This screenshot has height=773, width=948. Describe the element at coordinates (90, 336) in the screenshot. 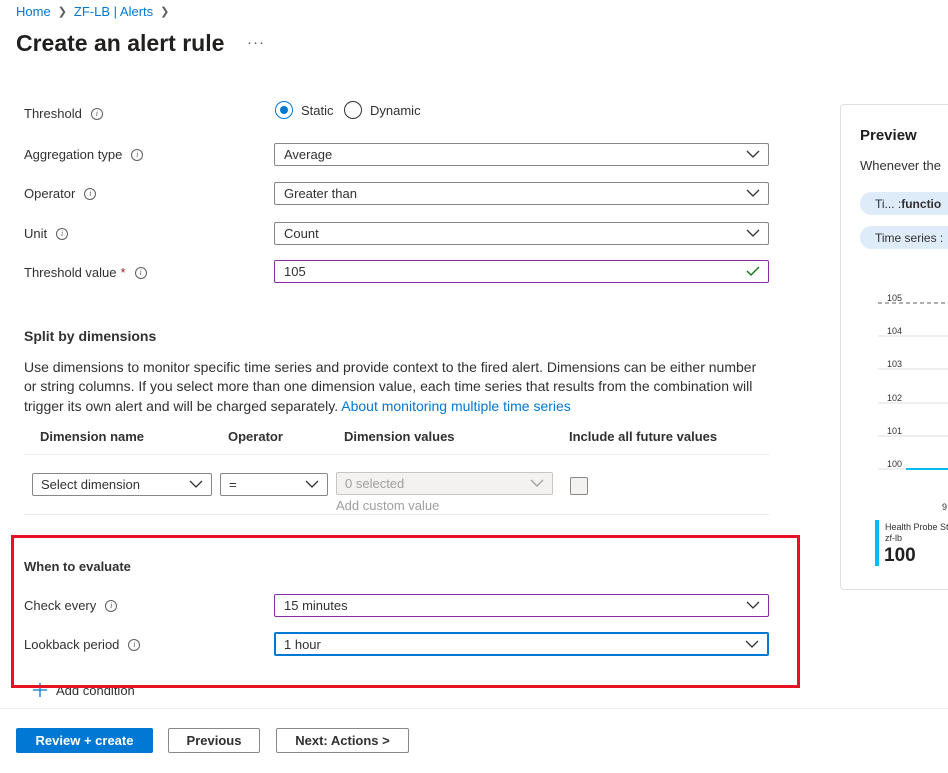

I see `split-section-title: Split by dimensions` at that location.